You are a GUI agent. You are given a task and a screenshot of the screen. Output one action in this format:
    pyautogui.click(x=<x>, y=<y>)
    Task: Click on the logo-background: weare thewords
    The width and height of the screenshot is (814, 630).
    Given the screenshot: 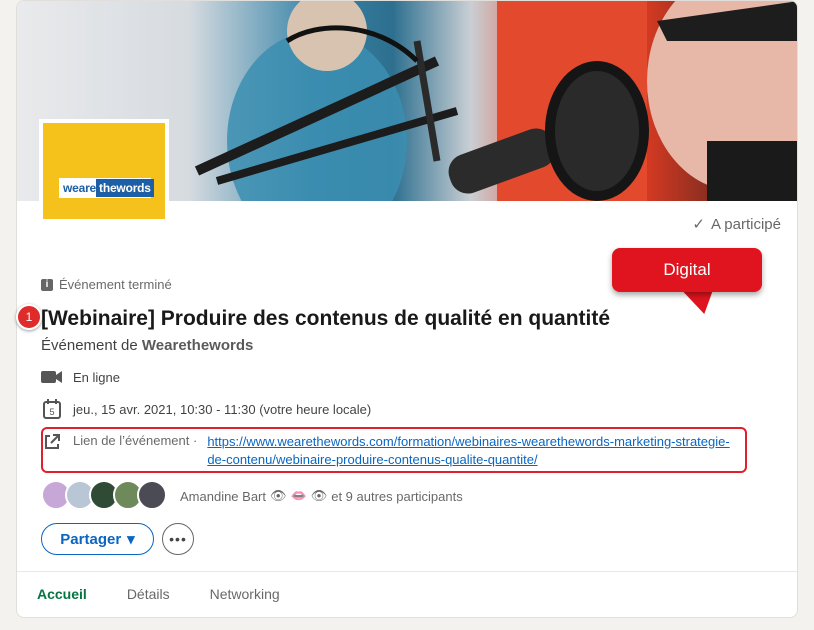 What is the action you would take?
    pyautogui.click(x=104, y=171)
    